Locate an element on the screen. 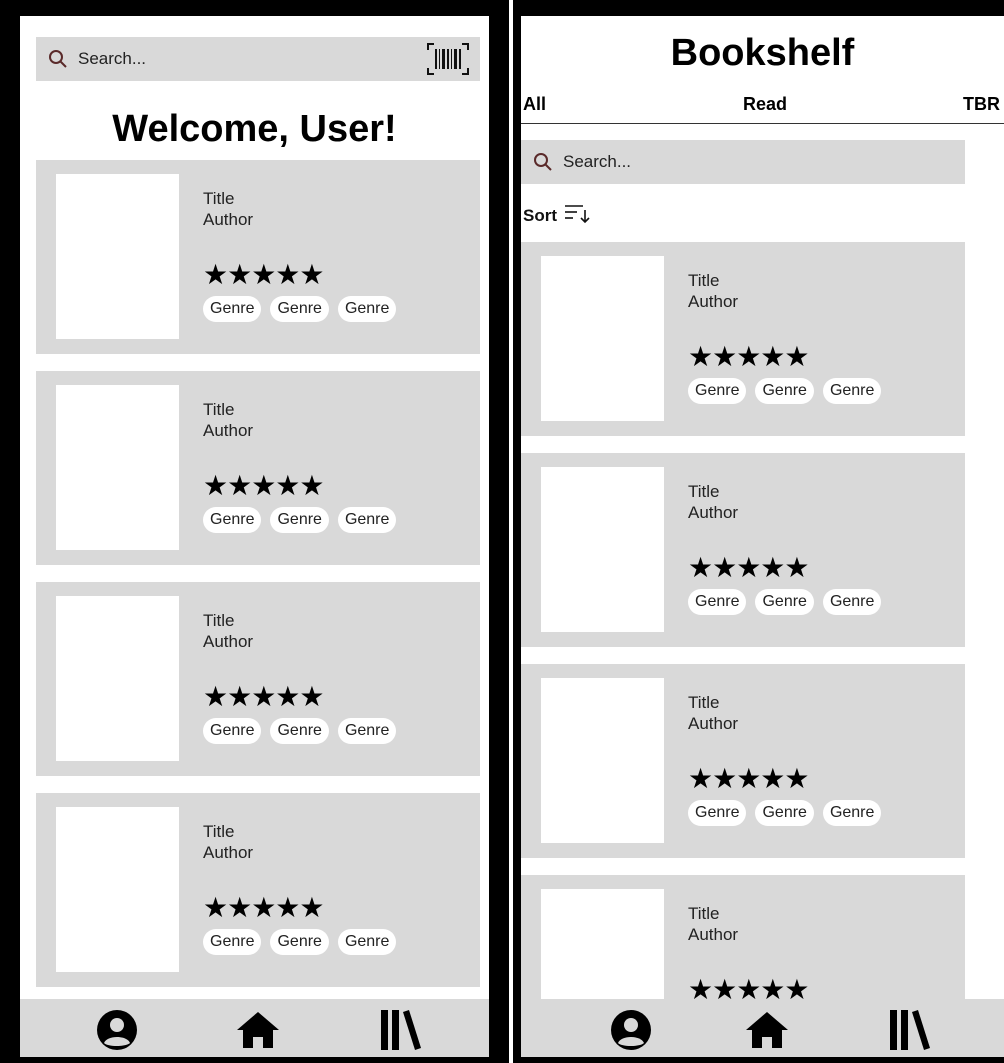 This screenshot has height=1063, width=1004. tab-all: All is located at coordinates (534, 104).